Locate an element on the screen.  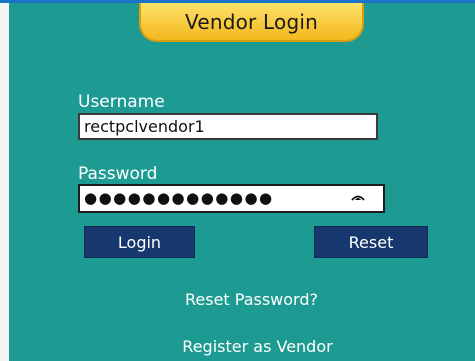
eye-icon is located at coordinates (358, 199).